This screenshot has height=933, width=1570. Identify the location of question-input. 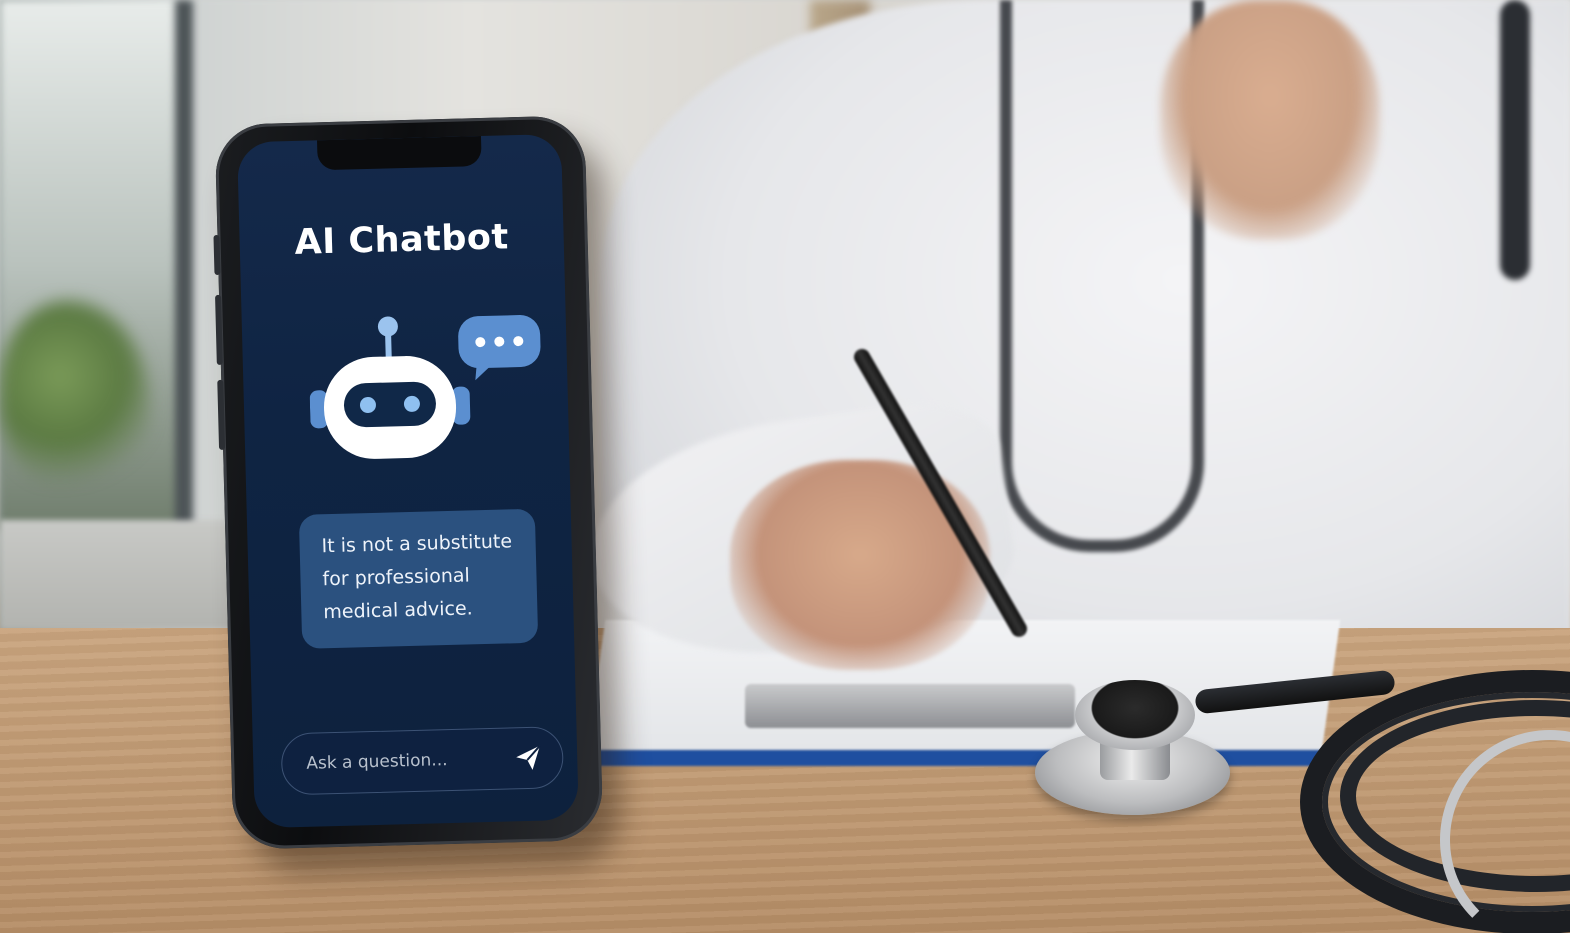
(406, 761).